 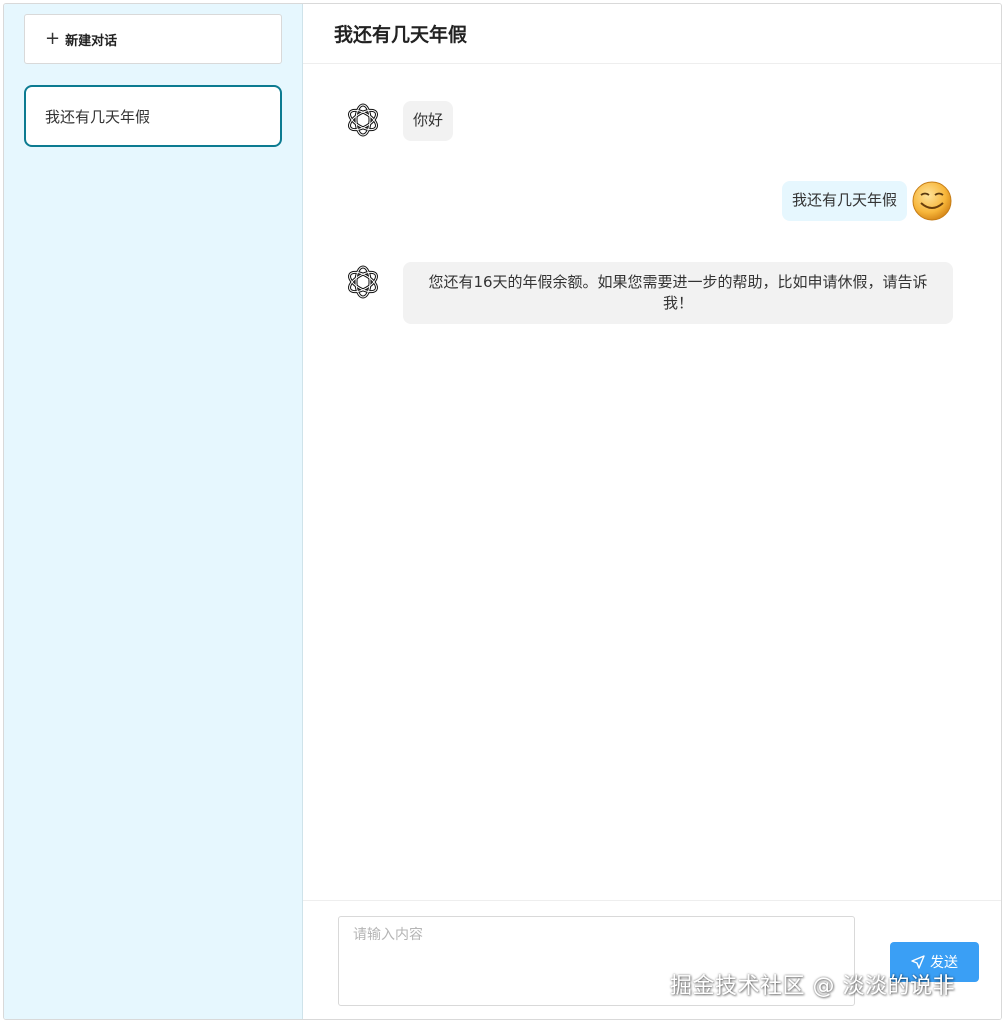 I want to click on plus-icon: +, so click(x=53, y=38).